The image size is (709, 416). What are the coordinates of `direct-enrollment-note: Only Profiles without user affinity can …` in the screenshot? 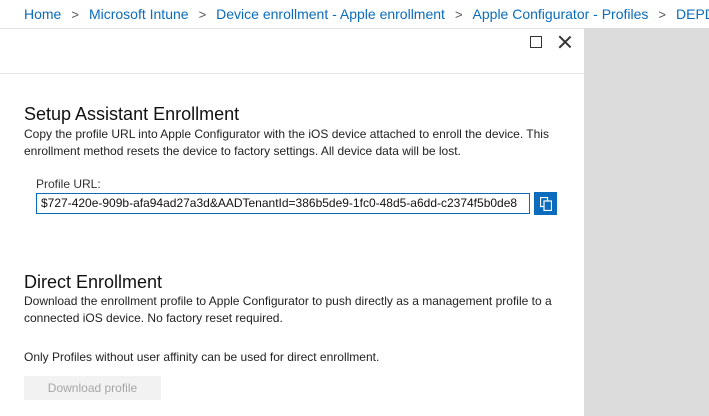 It's located at (202, 357).